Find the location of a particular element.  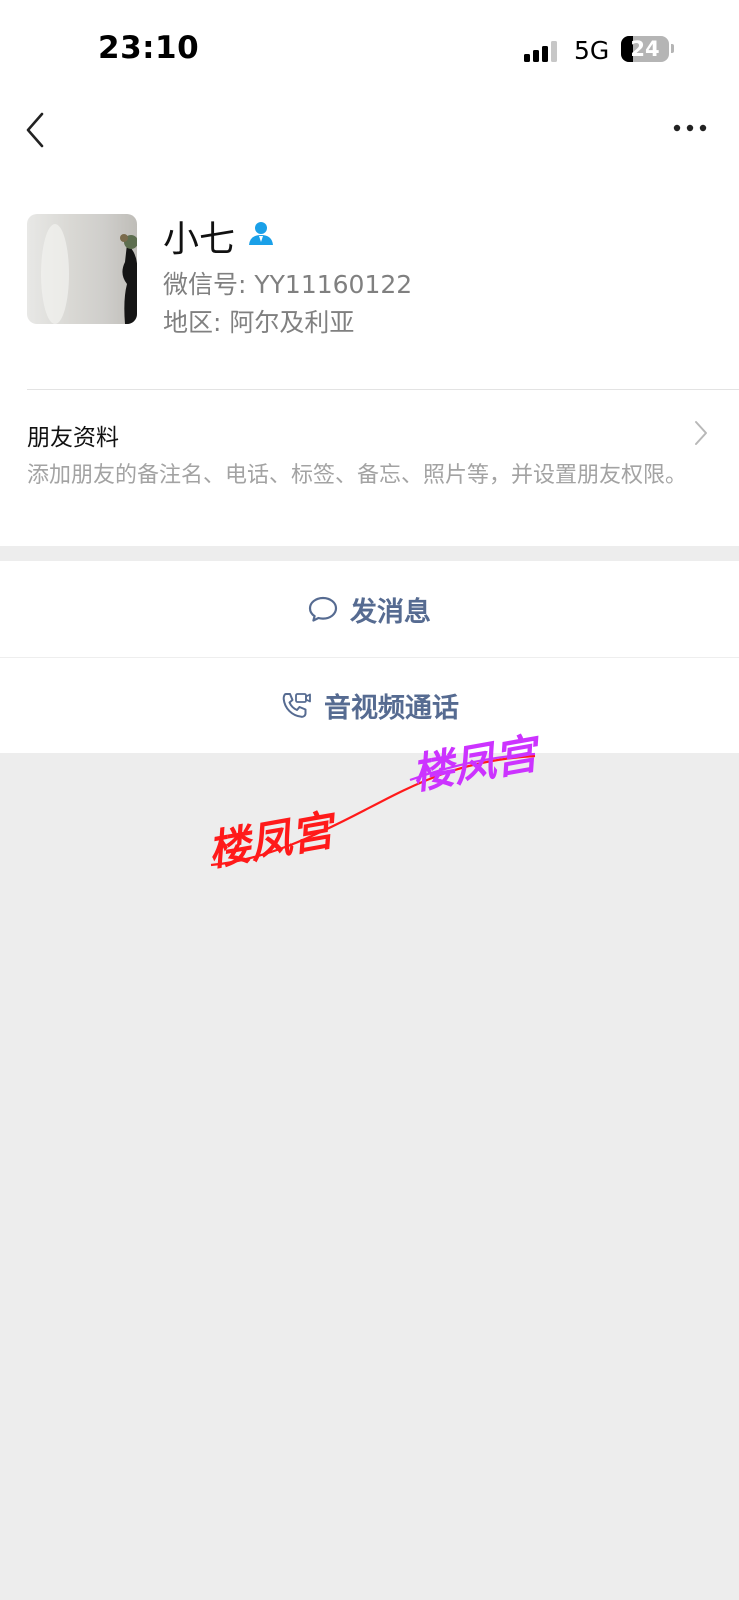

battery-nub is located at coordinates (672, 48).